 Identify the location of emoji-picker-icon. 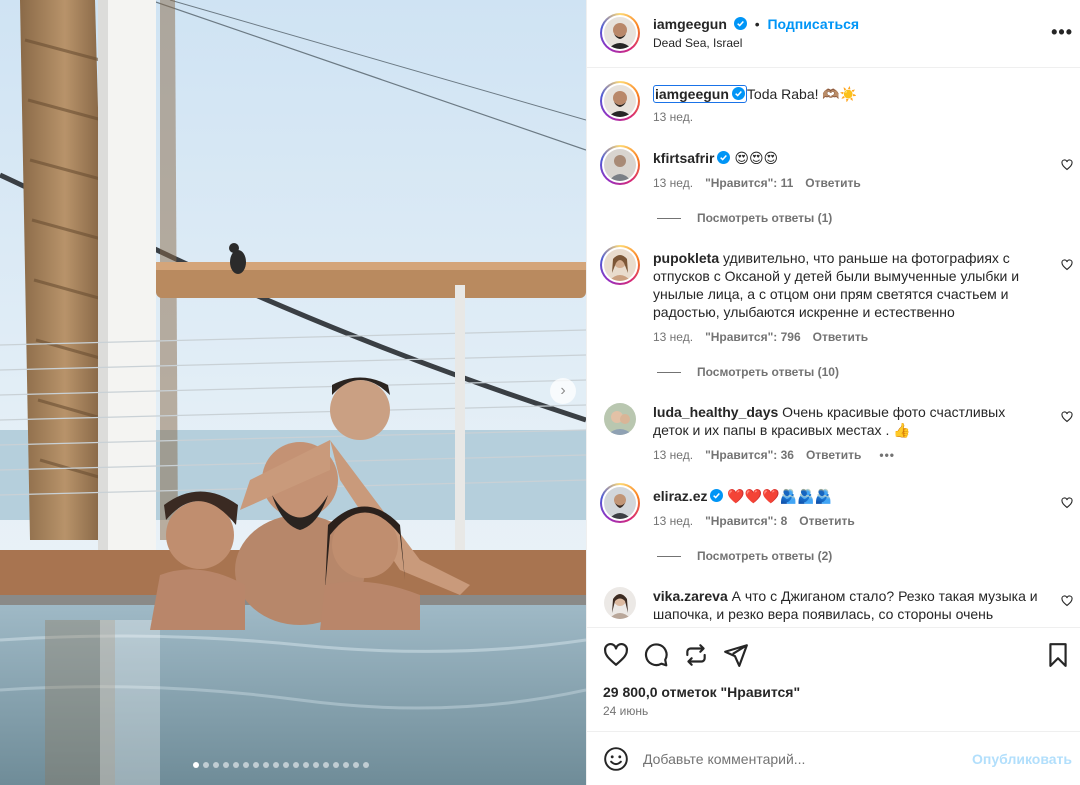
(616, 759).